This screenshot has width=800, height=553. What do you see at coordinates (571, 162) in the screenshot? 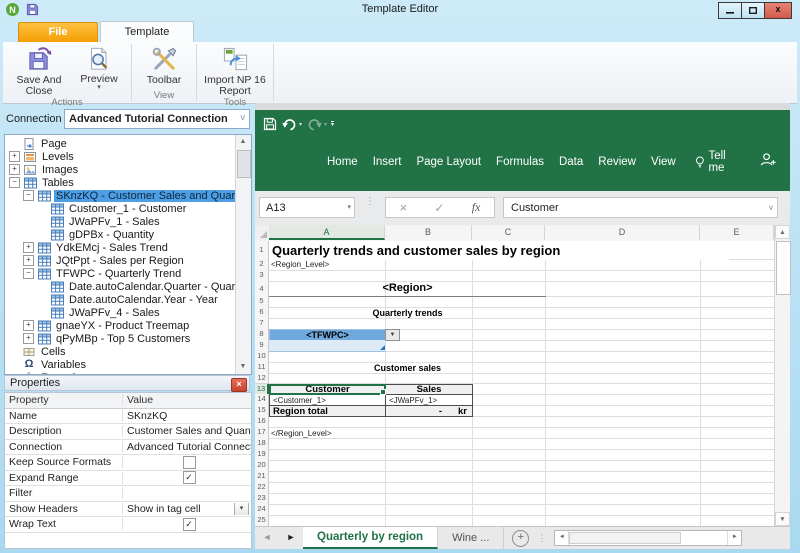
I see `menu-data: Data` at bounding box center [571, 162].